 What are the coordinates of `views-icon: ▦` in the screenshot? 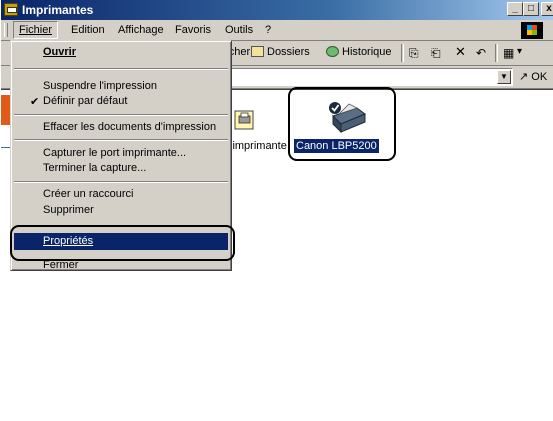 It's located at (508, 53).